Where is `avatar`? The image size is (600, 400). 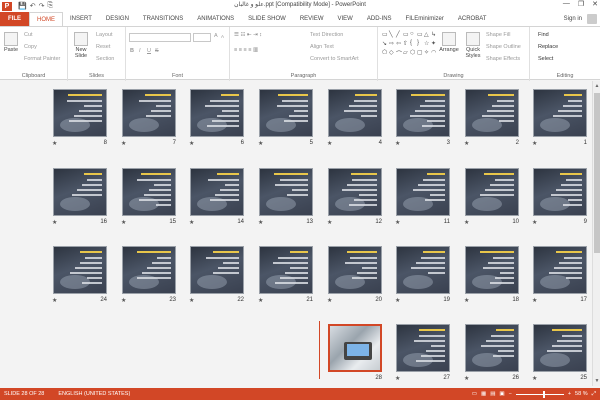 avatar is located at coordinates (592, 19).